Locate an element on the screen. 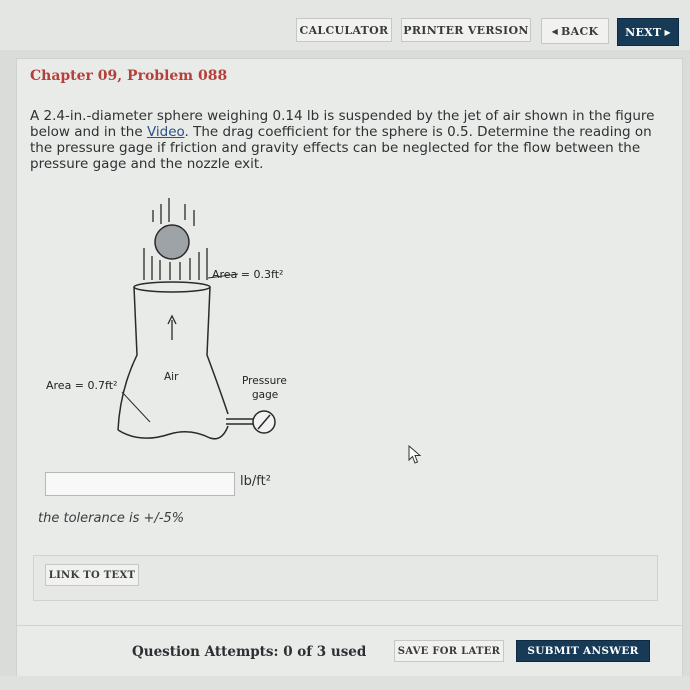 This screenshot has height=690, width=690. back-button: ◀ BACK is located at coordinates (575, 31).